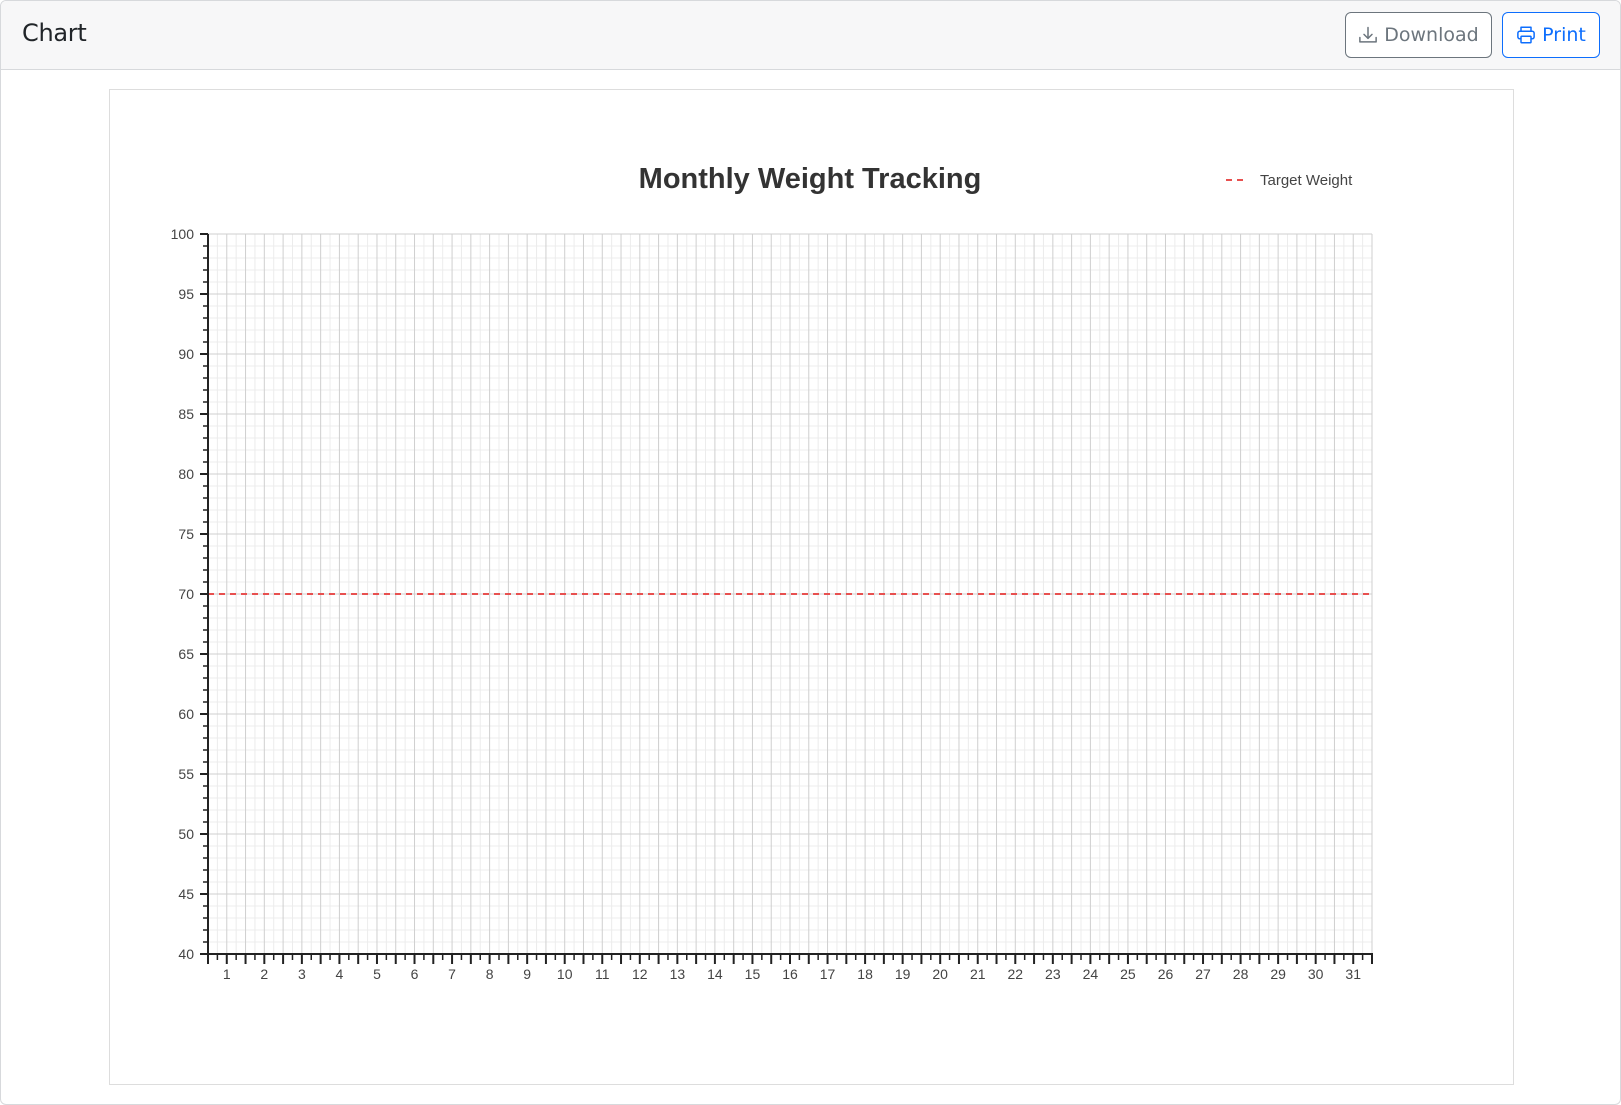  What do you see at coordinates (1203, 974) in the screenshot?
I see `x-tick-label: 27` at bounding box center [1203, 974].